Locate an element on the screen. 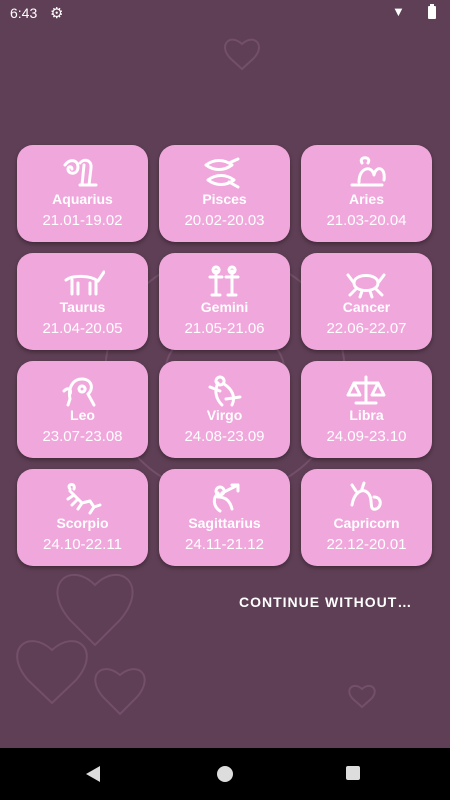 The width and height of the screenshot is (450, 800). zodiac-card-libra: Libra 24.09-23.10 is located at coordinates (366, 409).